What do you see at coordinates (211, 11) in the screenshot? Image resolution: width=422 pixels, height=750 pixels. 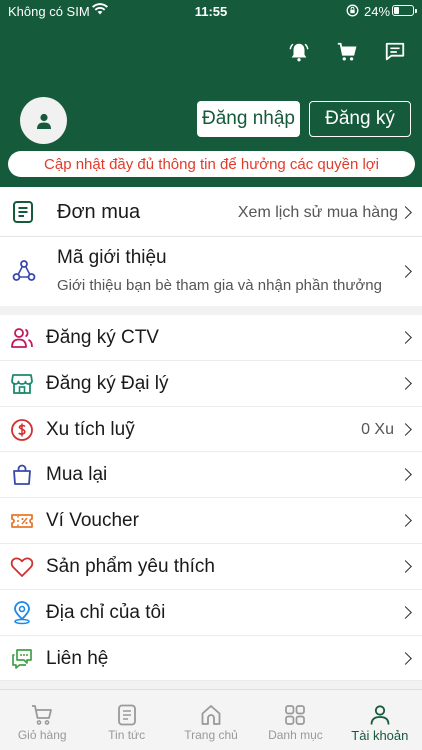 I see `status-bar: Không có SIM 11:55 24%` at bounding box center [211, 11].